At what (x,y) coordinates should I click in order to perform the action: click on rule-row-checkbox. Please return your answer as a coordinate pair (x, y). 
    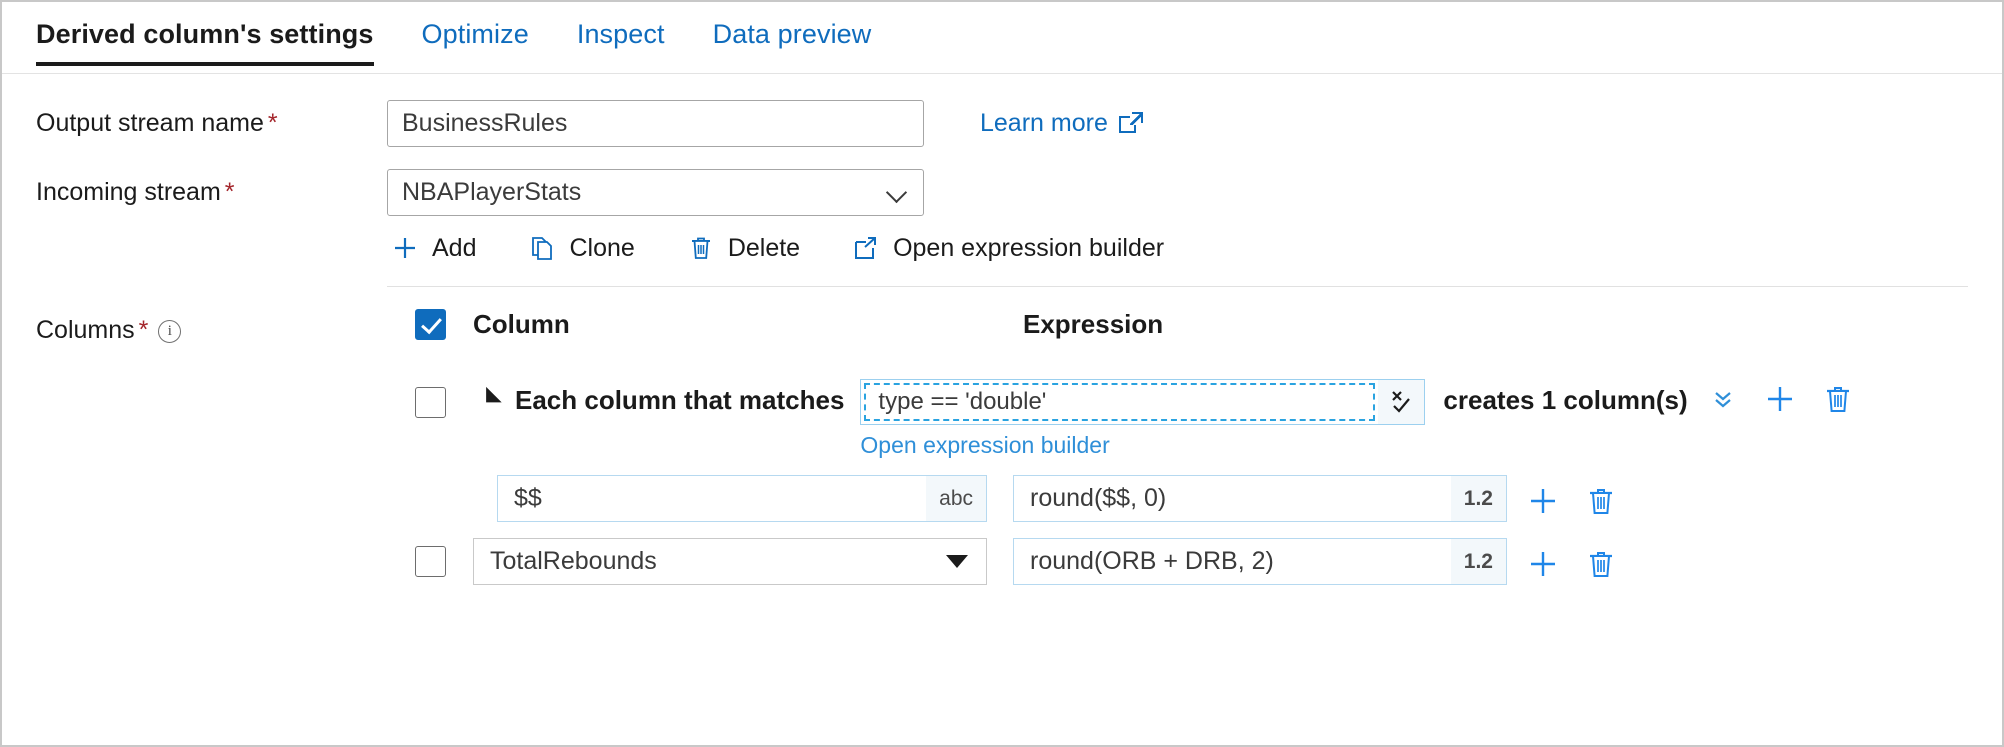
    Looking at the image, I should click on (430, 402).